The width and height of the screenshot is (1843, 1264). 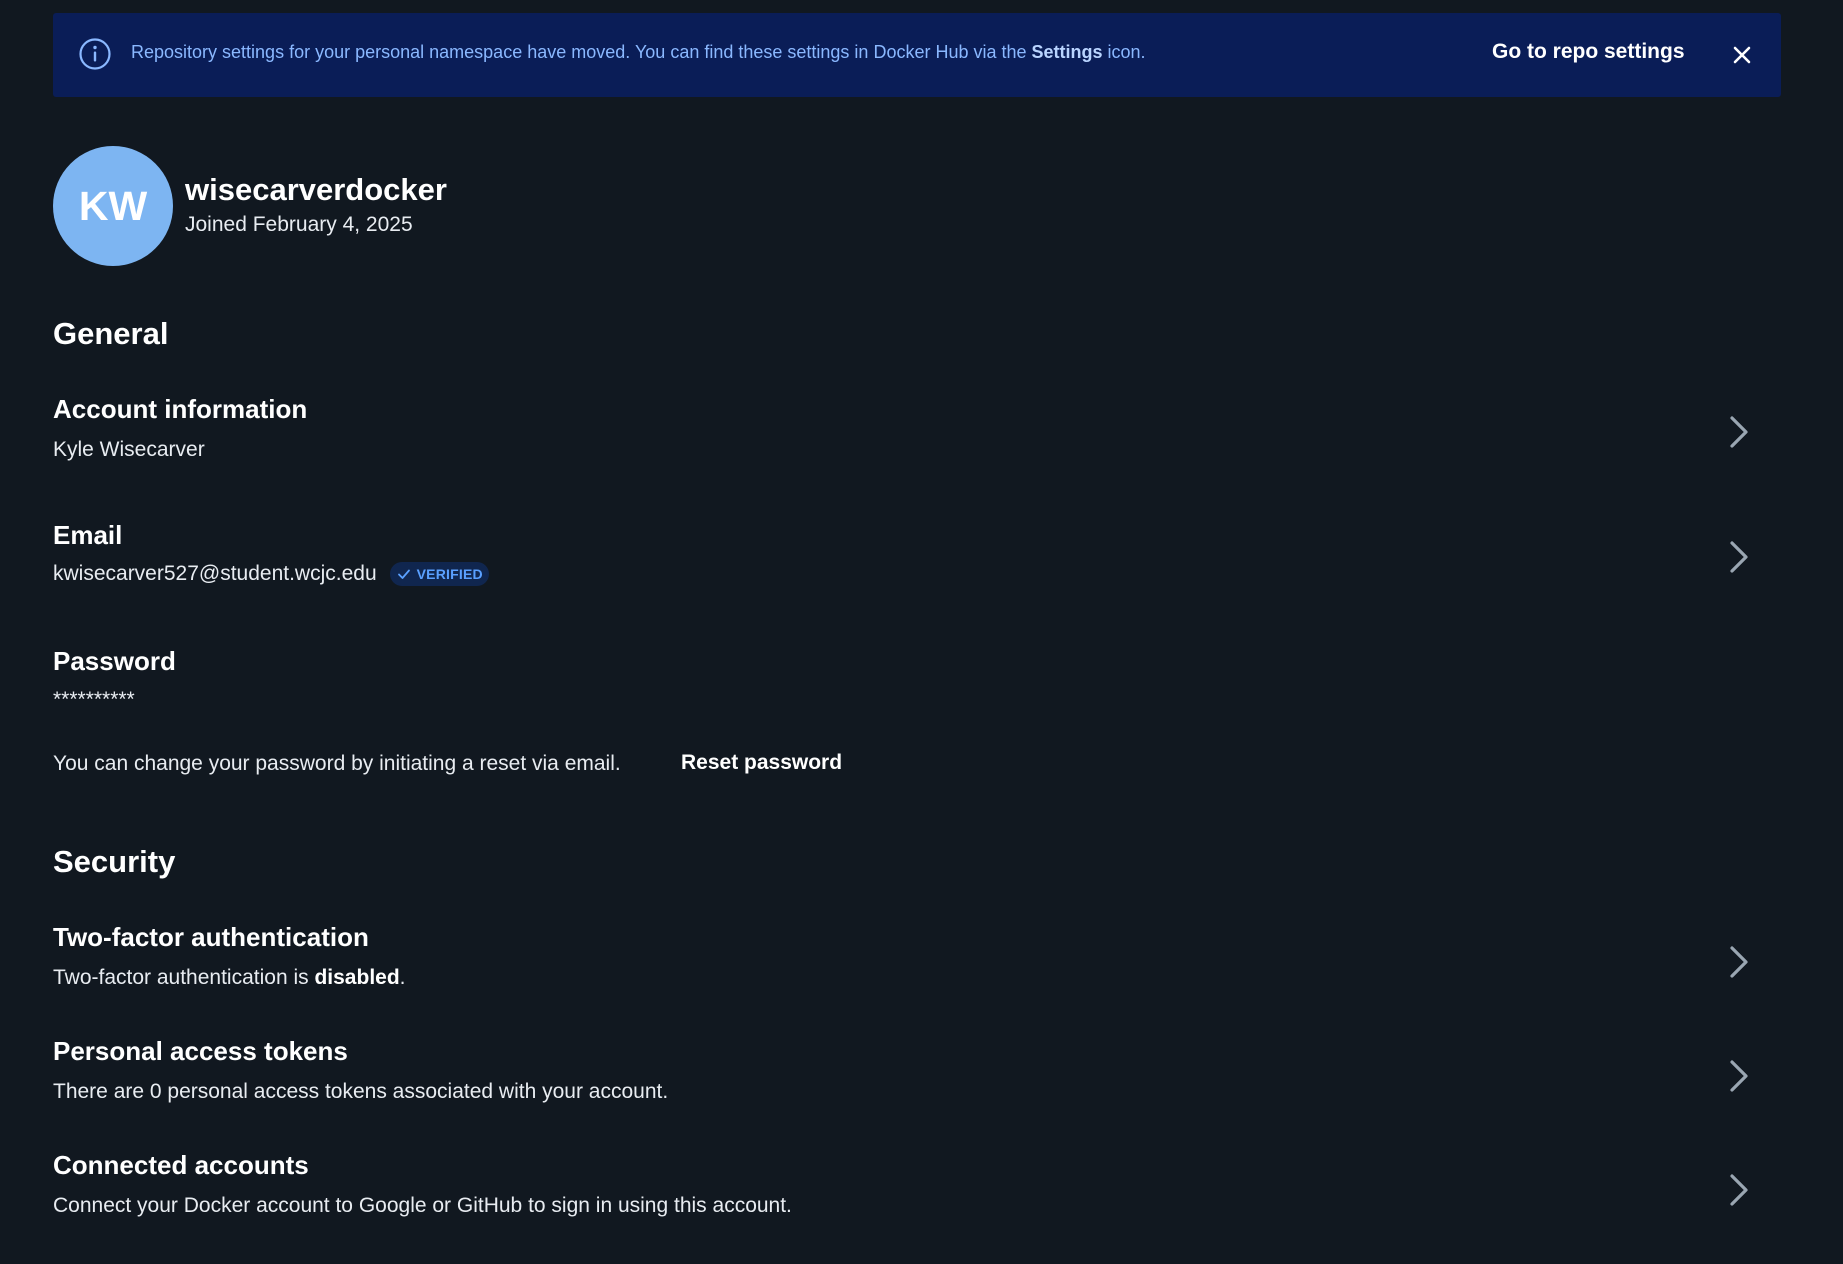 I want to click on account-information-row: Account information Kyle Wisecarver, so click(x=917, y=434).